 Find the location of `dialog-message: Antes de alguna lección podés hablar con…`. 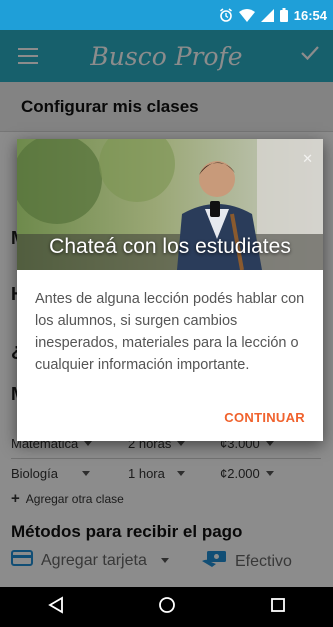

dialog-message: Antes de alguna lección podés hablar con… is located at coordinates (170, 332).